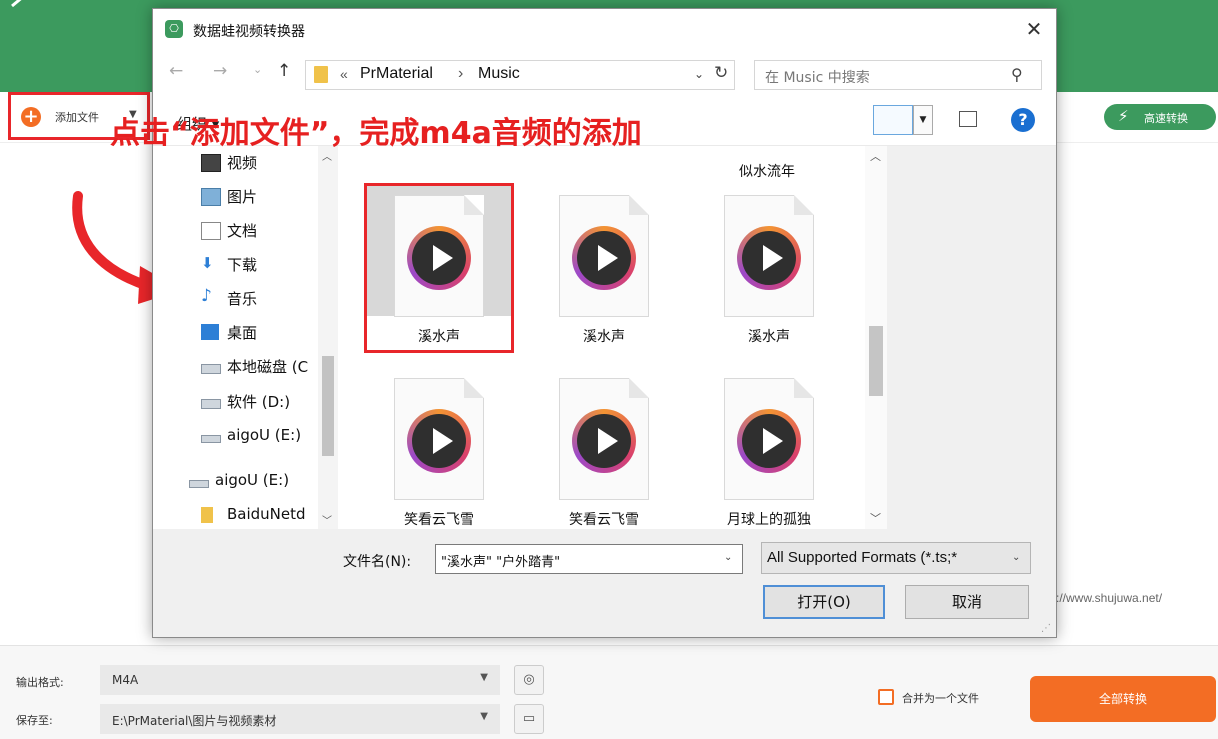 The image size is (1218, 739). I want to click on preview-pane-icon, so click(968, 119).